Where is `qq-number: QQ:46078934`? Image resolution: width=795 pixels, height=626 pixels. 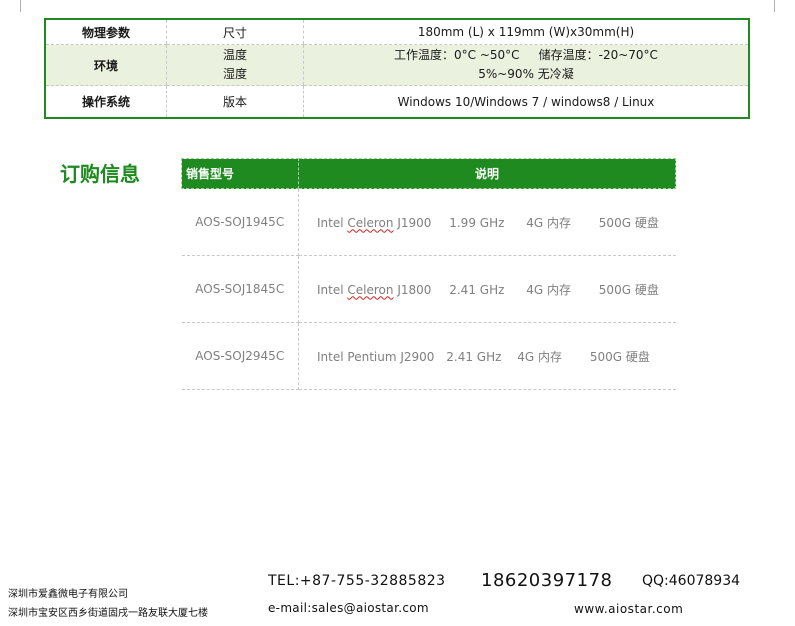 qq-number: QQ:46078934 is located at coordinates (691, 581).